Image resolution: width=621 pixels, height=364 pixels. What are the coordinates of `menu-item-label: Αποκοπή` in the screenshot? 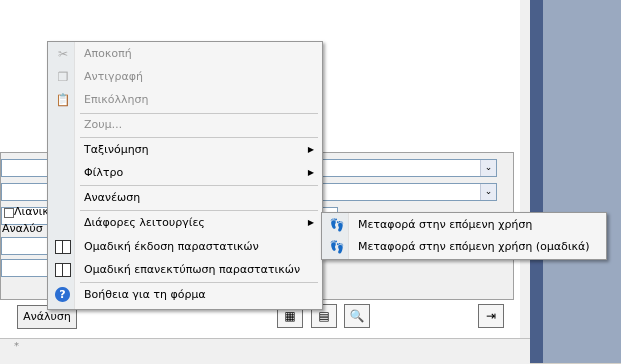 It's located at (108, 53).